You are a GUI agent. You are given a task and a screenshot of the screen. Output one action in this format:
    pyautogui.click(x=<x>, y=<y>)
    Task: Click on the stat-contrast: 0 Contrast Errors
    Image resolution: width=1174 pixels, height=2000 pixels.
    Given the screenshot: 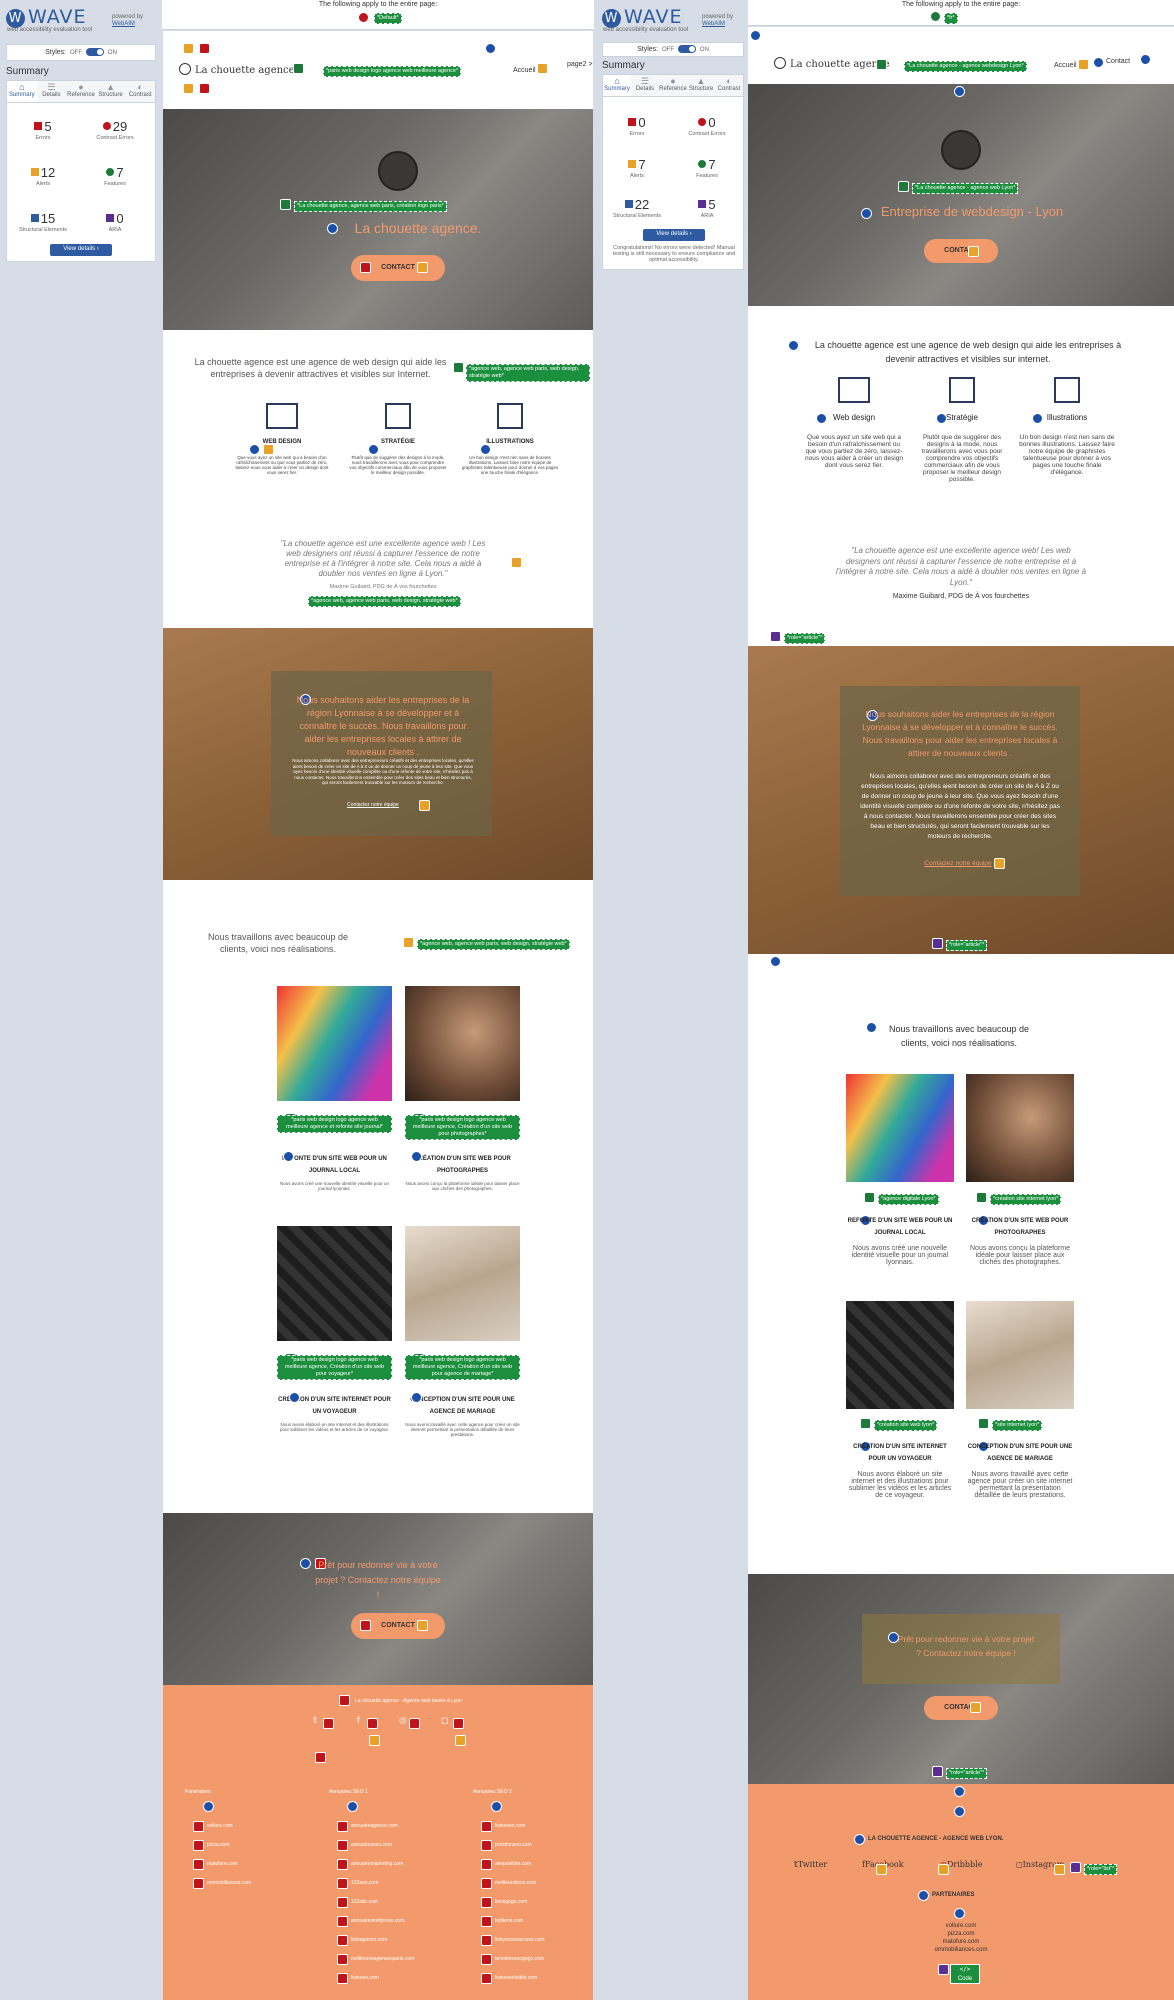 What is the action you would take?
    pyautogui.click(x=707, y=126)
    